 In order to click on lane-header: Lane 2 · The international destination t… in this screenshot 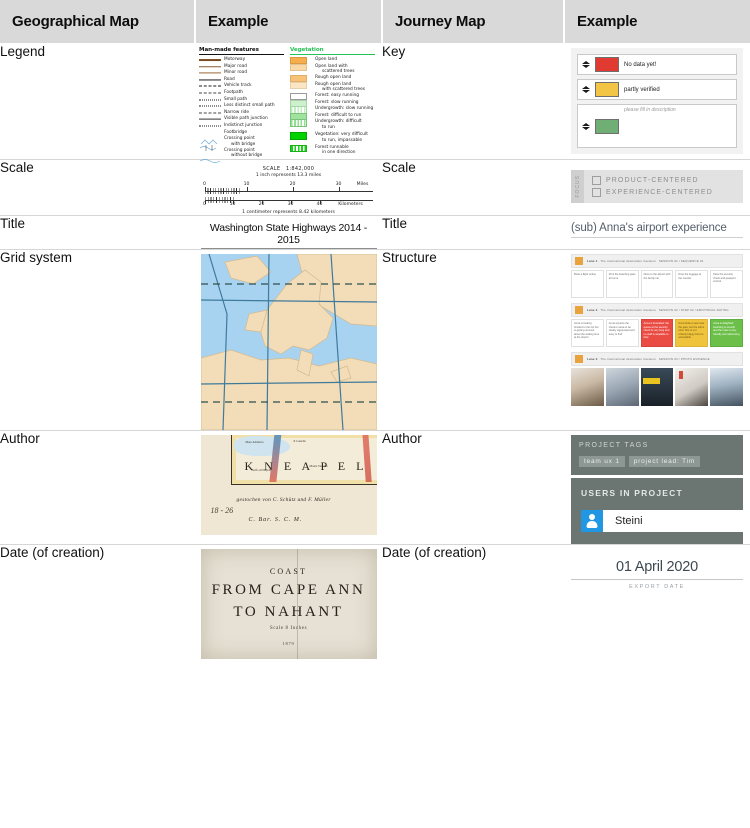, I will do `click(657, 310)`.